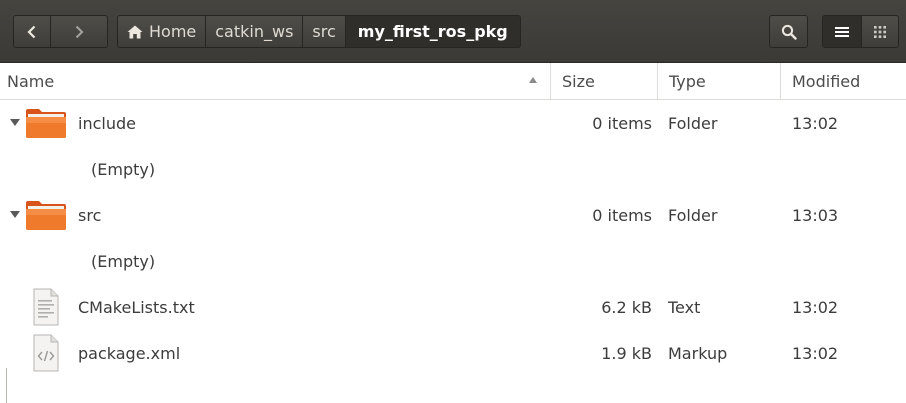 The height and width of the screenshot is (403, 906). What do you see at coordinates (684, 307) in the screenshot?
I see `file-type: Text` at bounding box center [684, 307].